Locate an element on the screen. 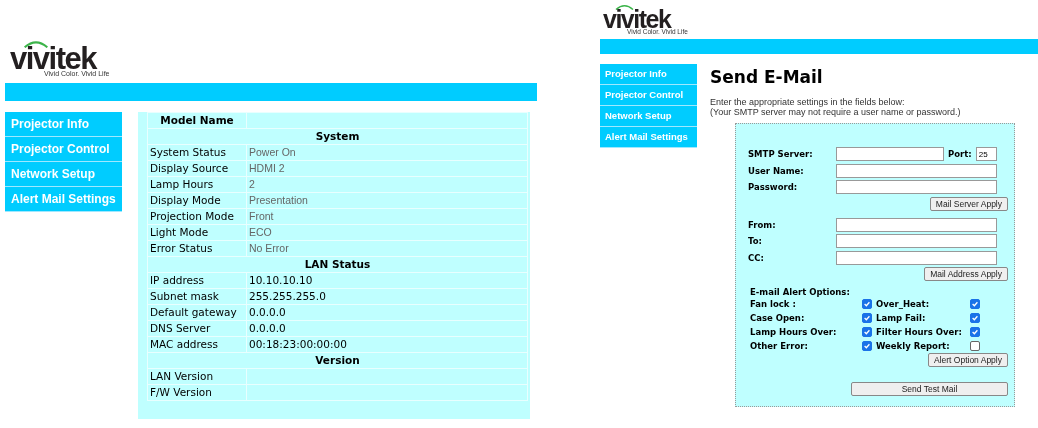  apply-button: Mail Server Apply is located at coordinates (968, 203).